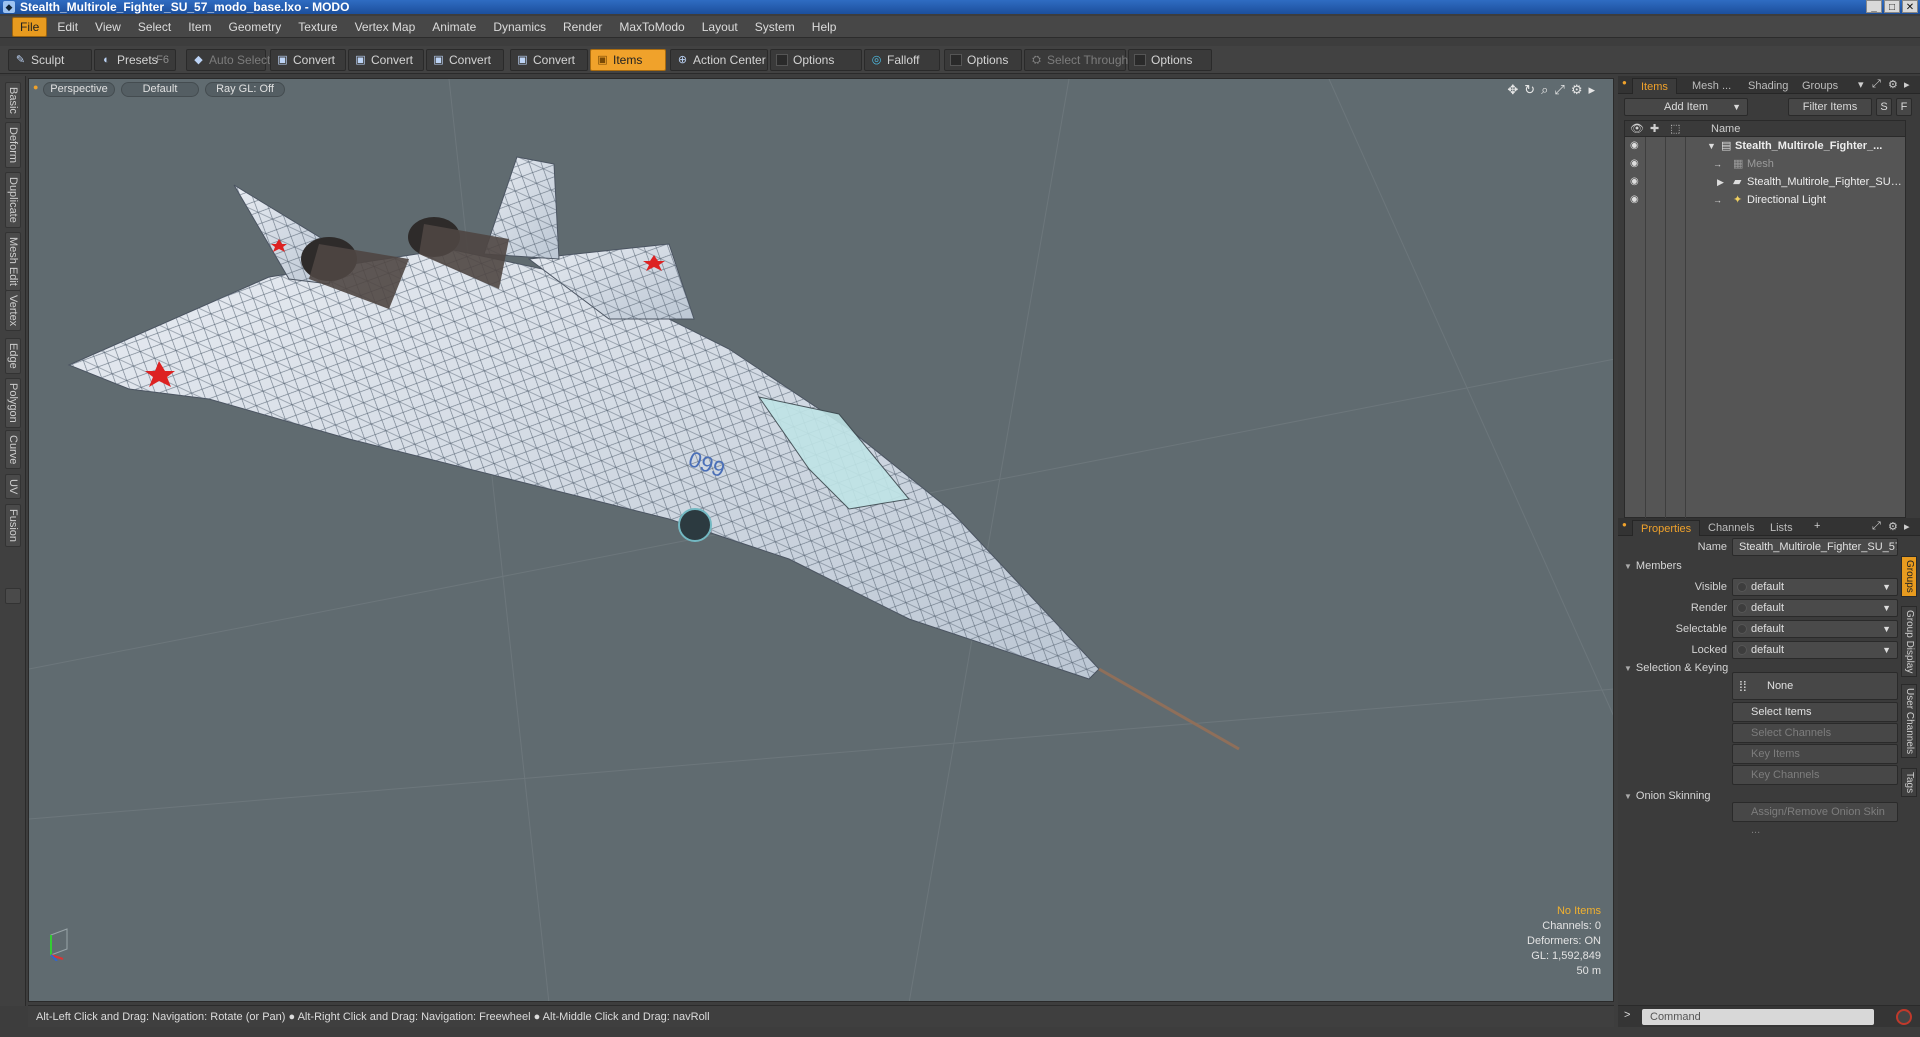 The image size is (1920, 1037). I want to click on viewport-settings-icon: ⚙, so click(1577, 90).